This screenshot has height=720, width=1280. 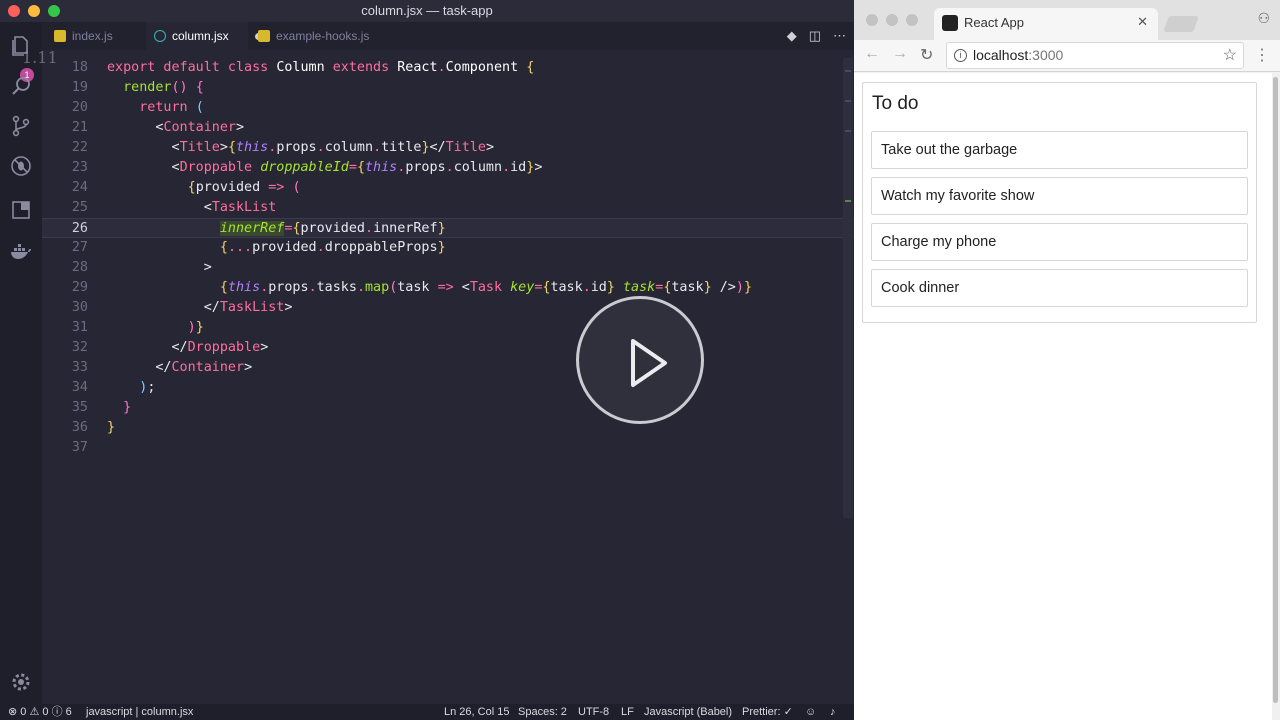 I want to click on editor-scrollbar, so click(x=848, y=288).